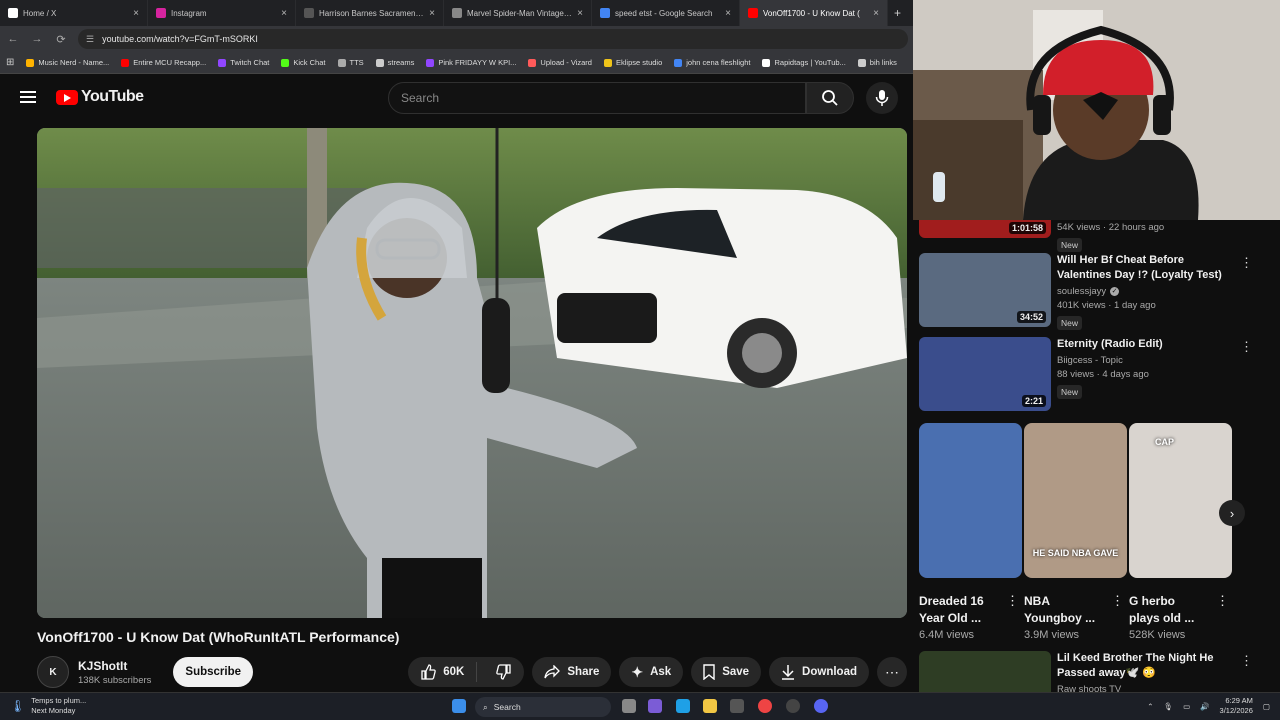  What do you see at coordinates (897, 13) in the screenshot?
I see `new-tab-icon: +` at bounding box center [897, 13].